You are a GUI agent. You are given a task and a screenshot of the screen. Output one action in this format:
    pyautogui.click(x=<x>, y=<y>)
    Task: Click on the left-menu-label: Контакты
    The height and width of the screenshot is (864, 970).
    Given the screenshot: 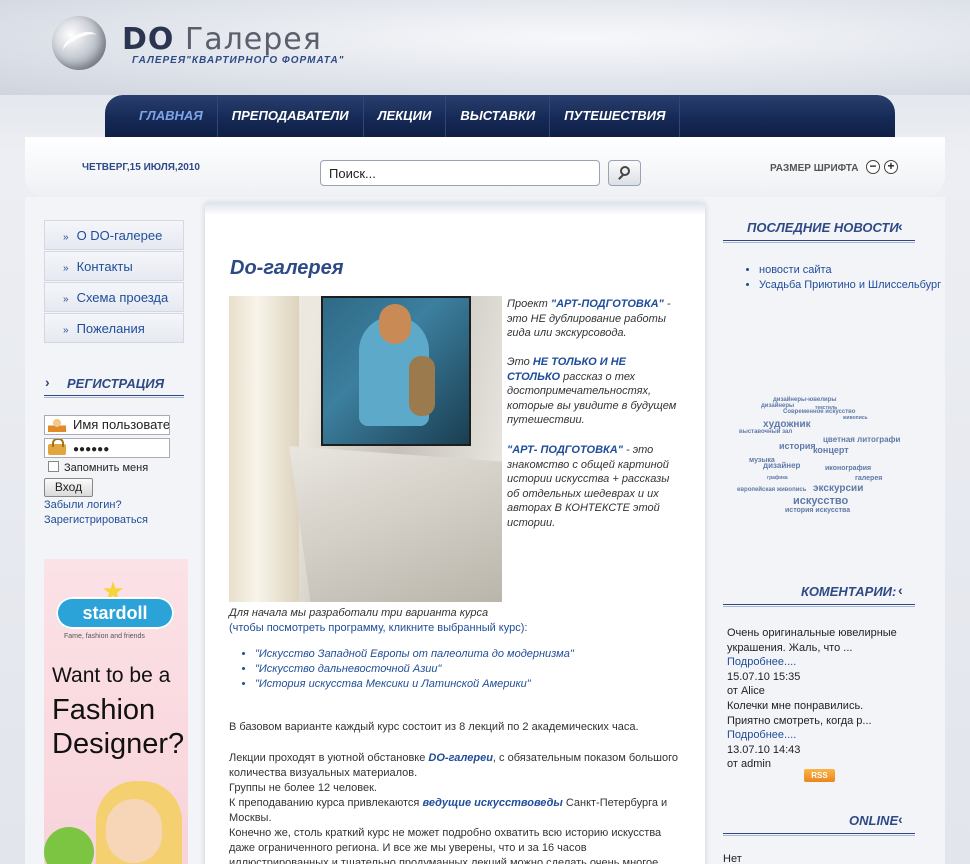 What is the action you would take?
    pyautogui.click(x=104, y=266)
    